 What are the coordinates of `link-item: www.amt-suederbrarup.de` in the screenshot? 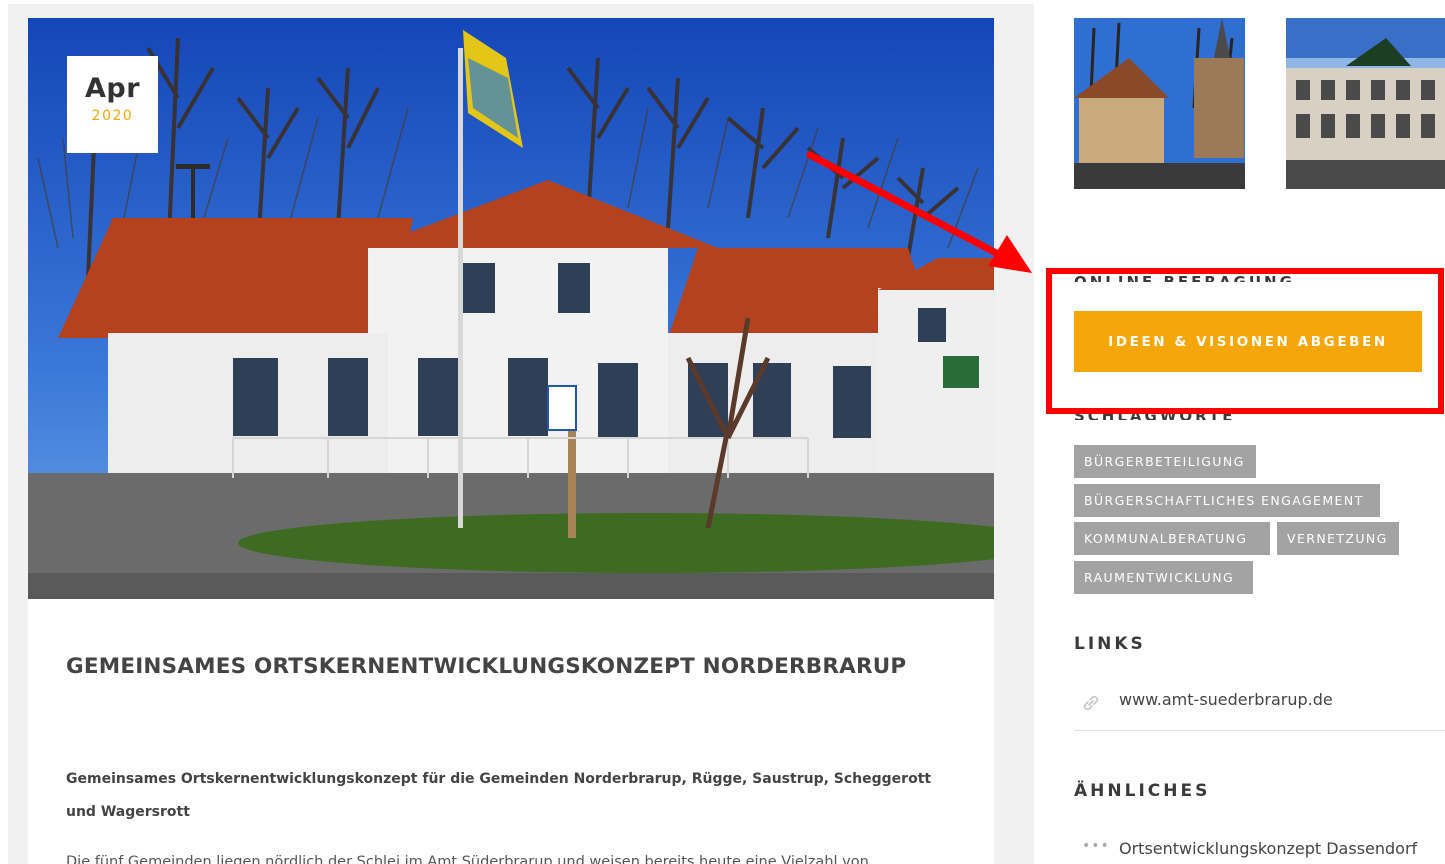 It's located at (1259, 707).